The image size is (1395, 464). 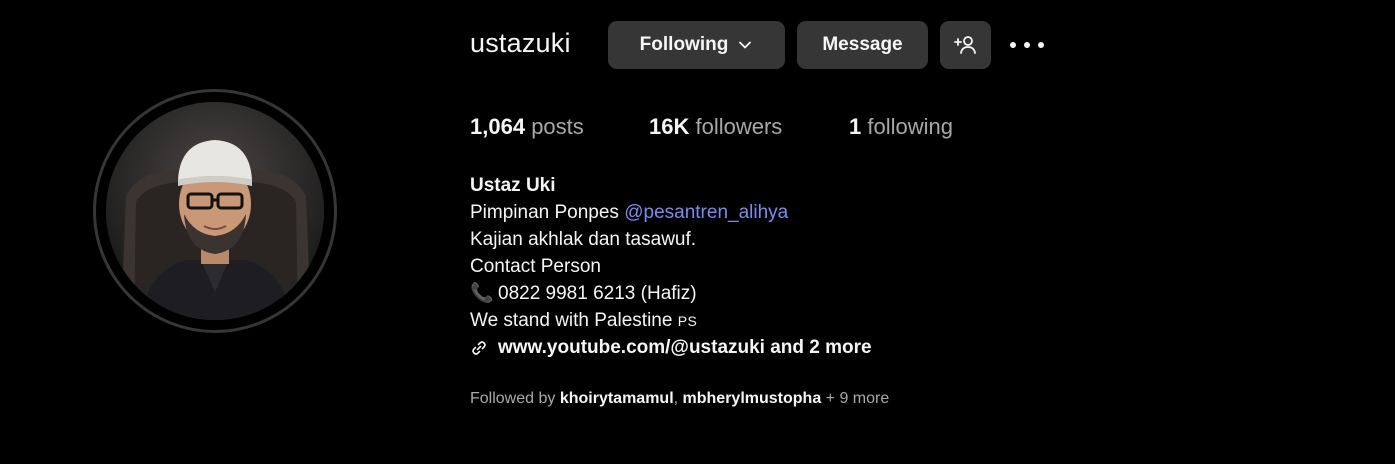 I want to click on more-options-button, so click(x=1027, y=45).